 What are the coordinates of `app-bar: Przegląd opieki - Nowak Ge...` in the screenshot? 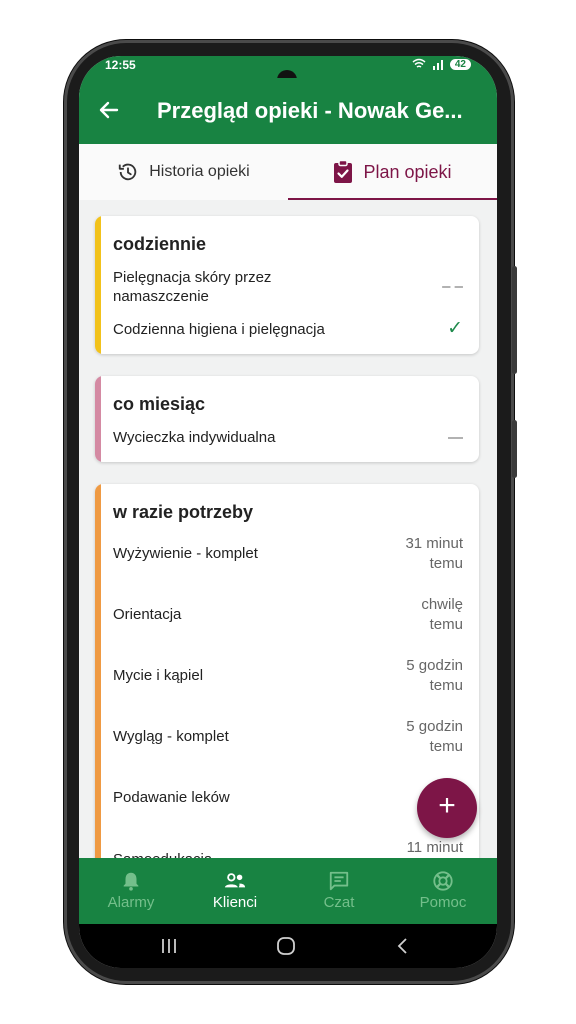 It's located at (288, 111).